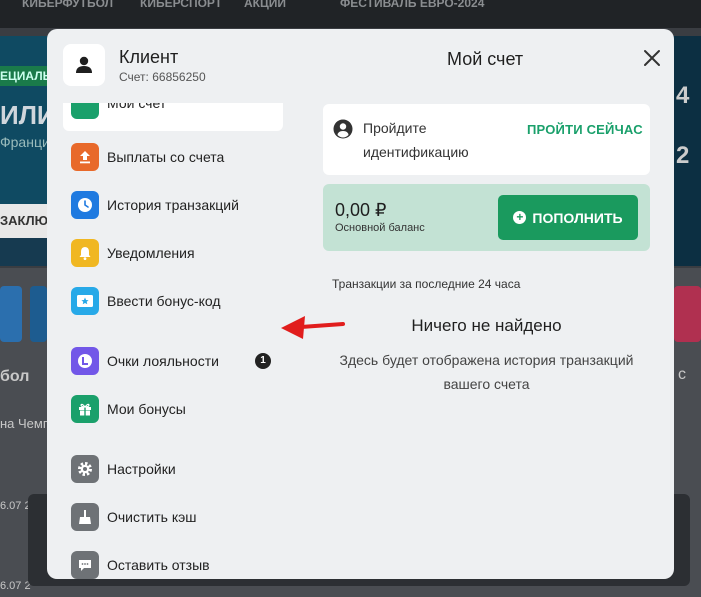  I want to click on sidebar-item-label: Оставить отзыв, so click(158, 565).